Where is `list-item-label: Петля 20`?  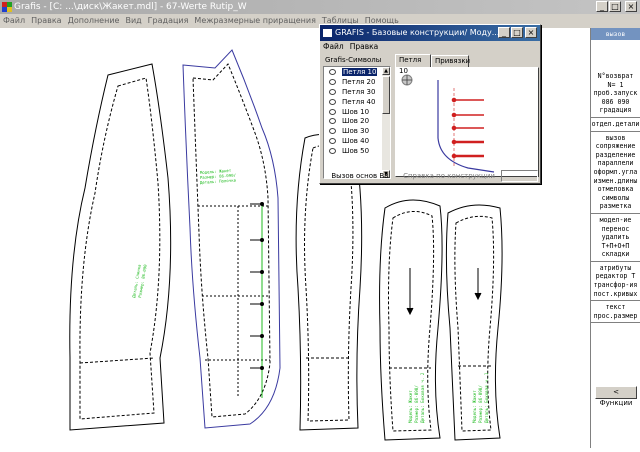 list-item-label: Петля 20 is located at coordinates (359, 81).